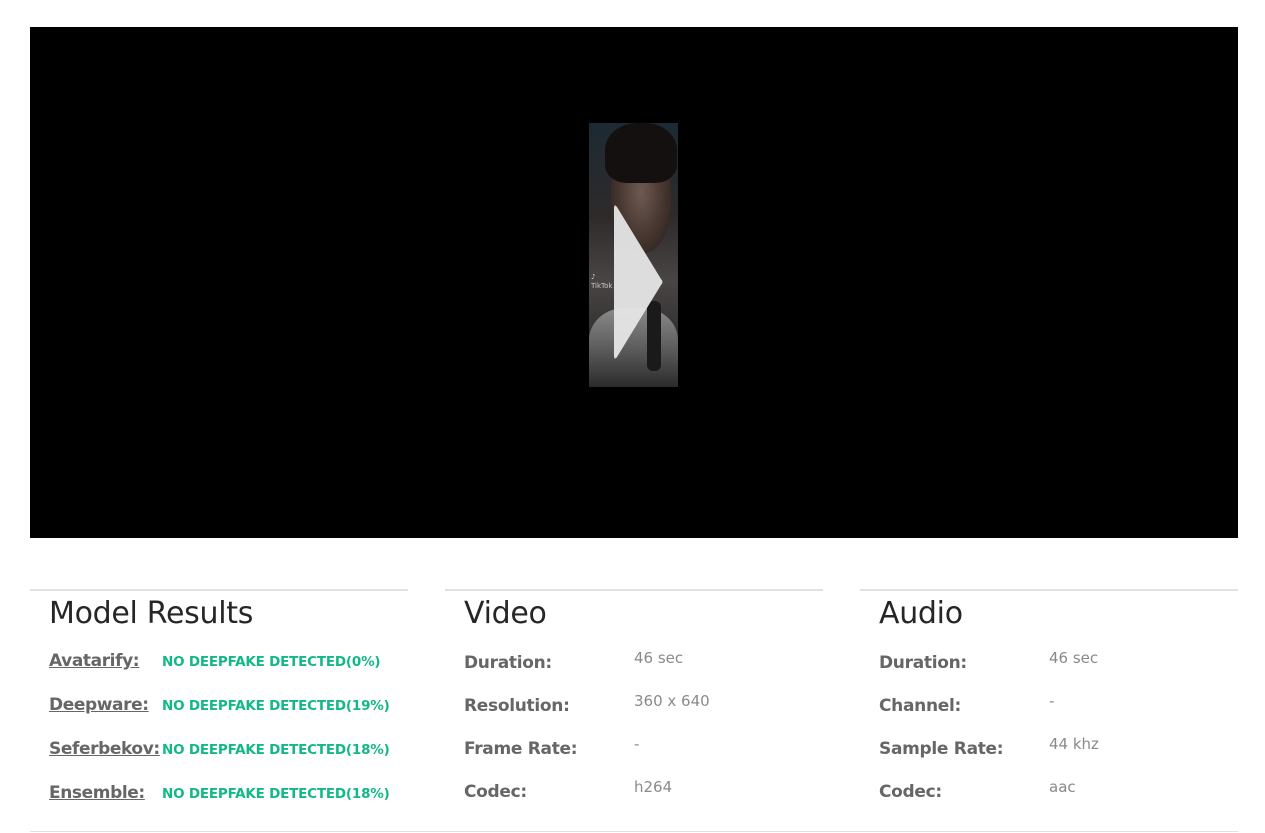 The width and height of the screenshot is (1265, 833). Describe the element at coordinates (517, 706) in the screenshot. I see `video-resolution-label: Resolution:` at that location.